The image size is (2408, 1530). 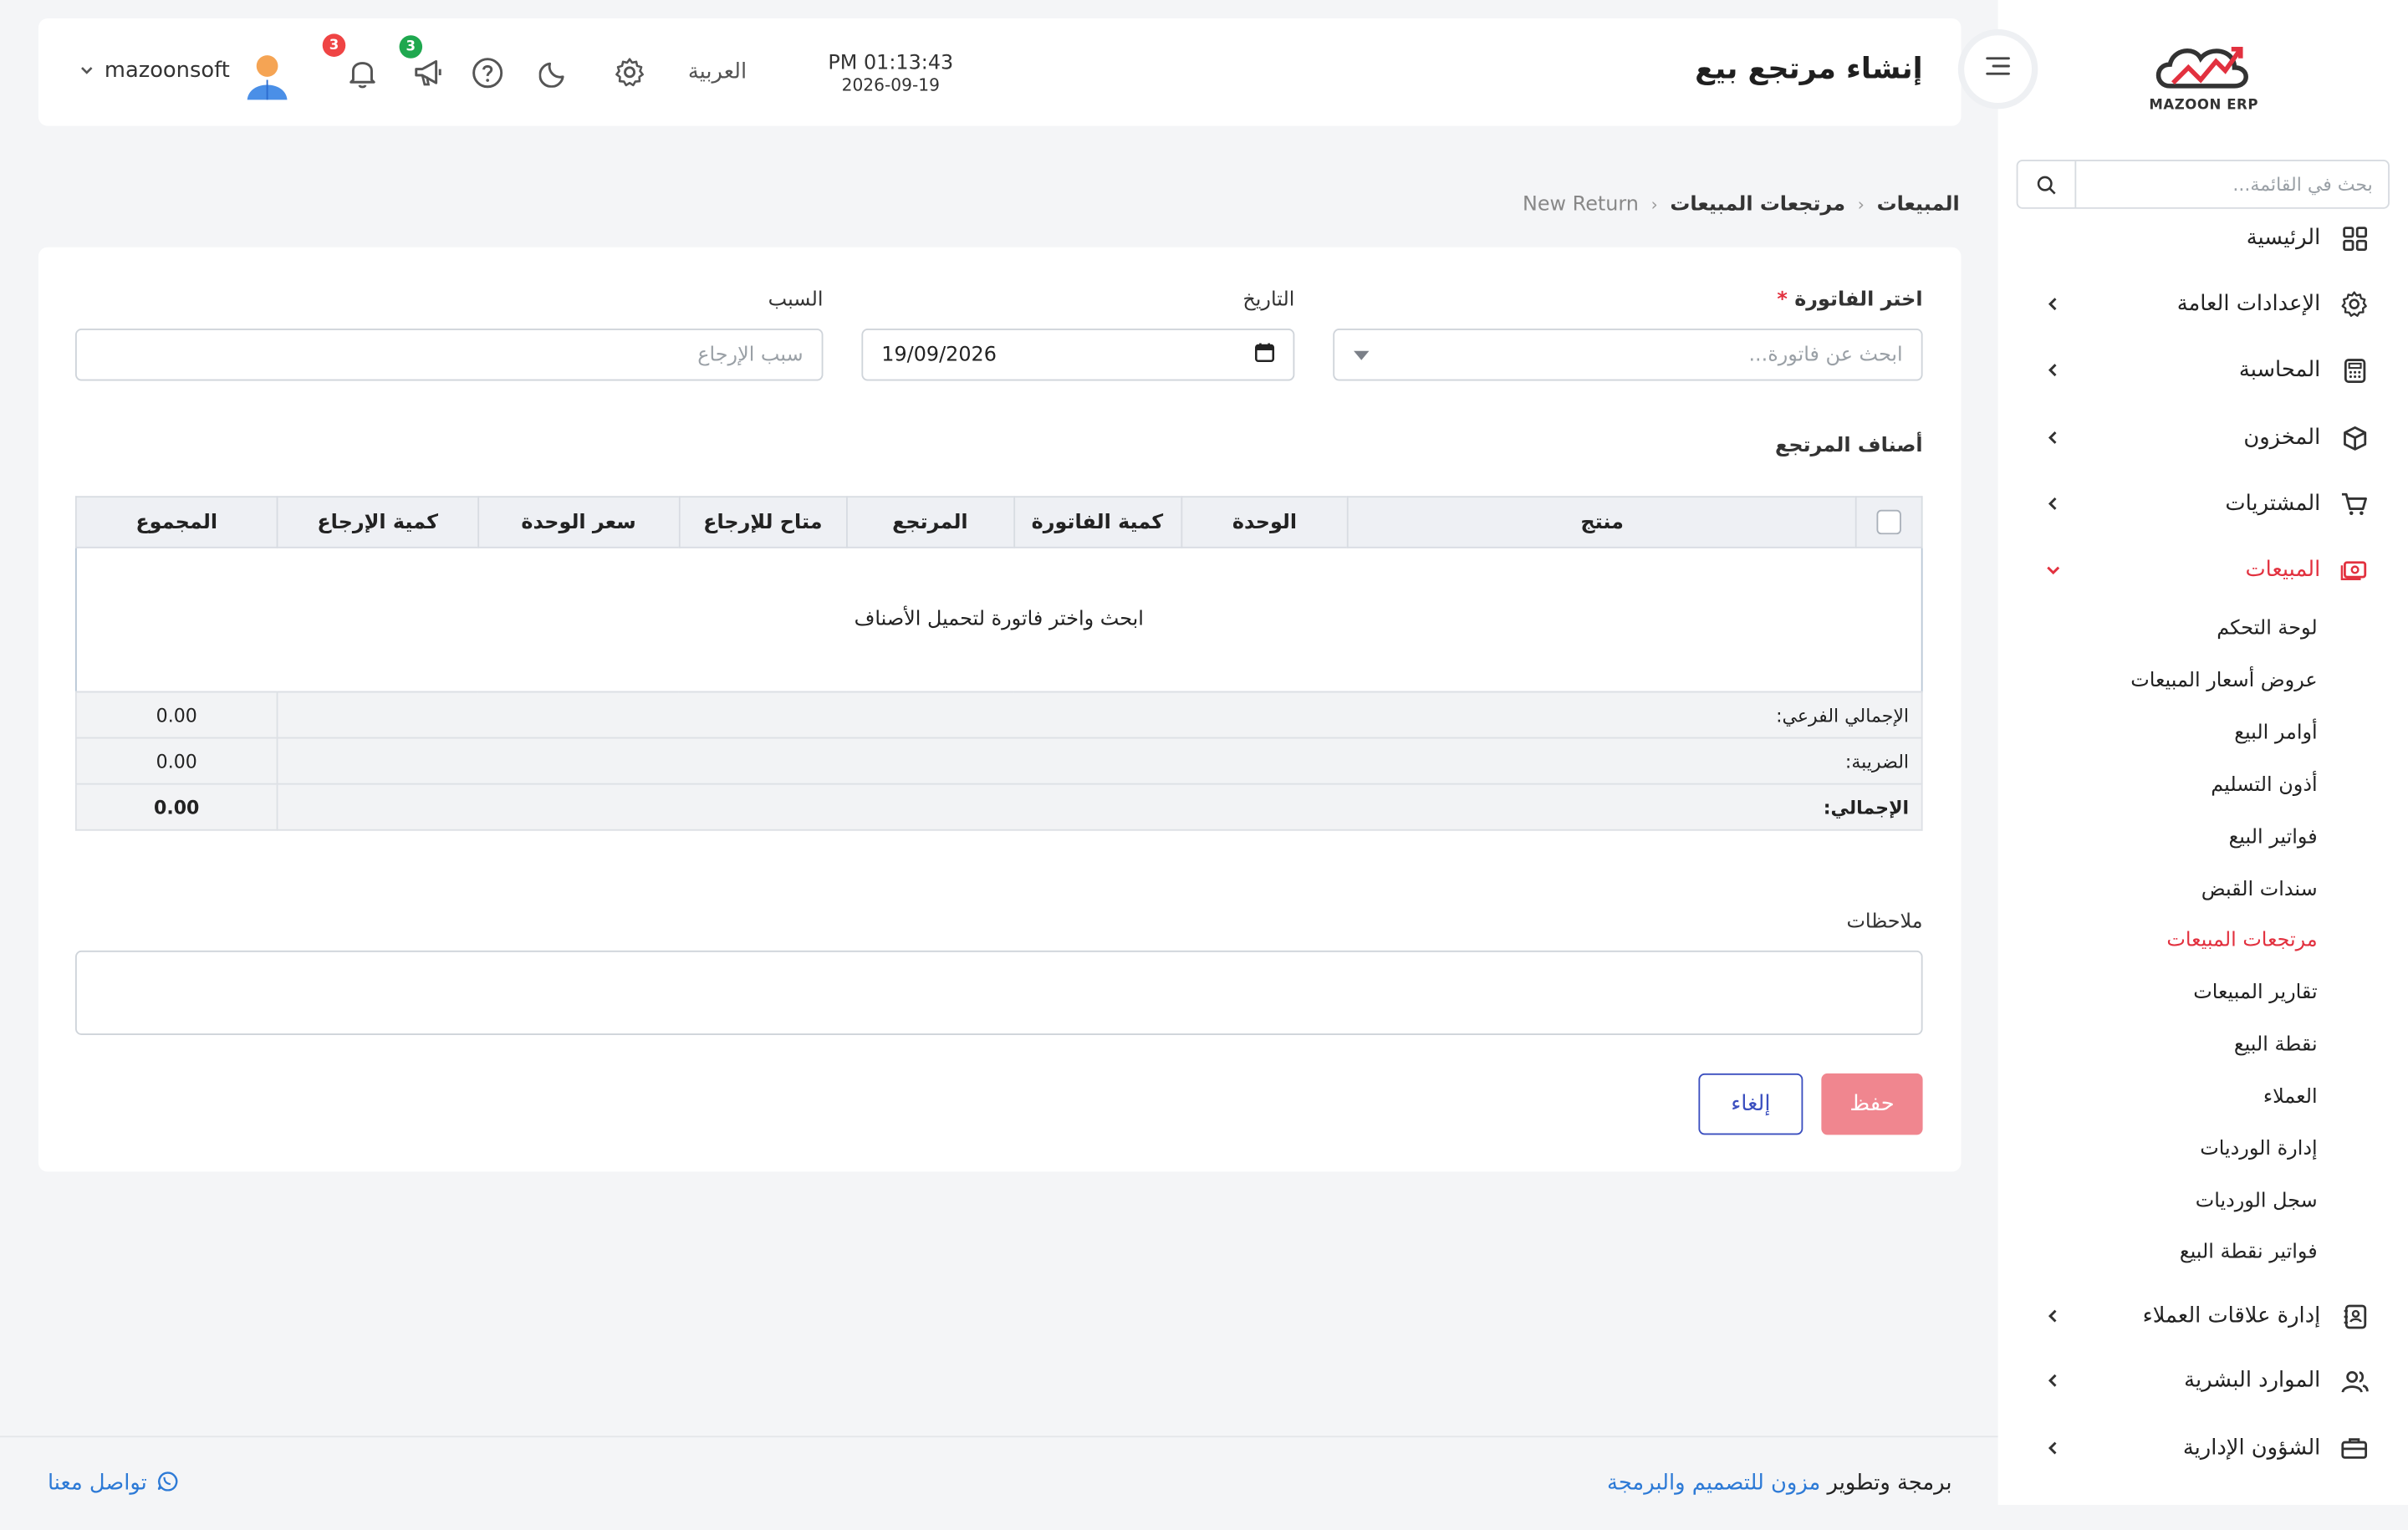 What do you see at coordinates (1714, 1483) in the screenshot?
I see `credit-brand-link: مزون للتصميم والبرمجة` at bounding box center [1714, 1483].